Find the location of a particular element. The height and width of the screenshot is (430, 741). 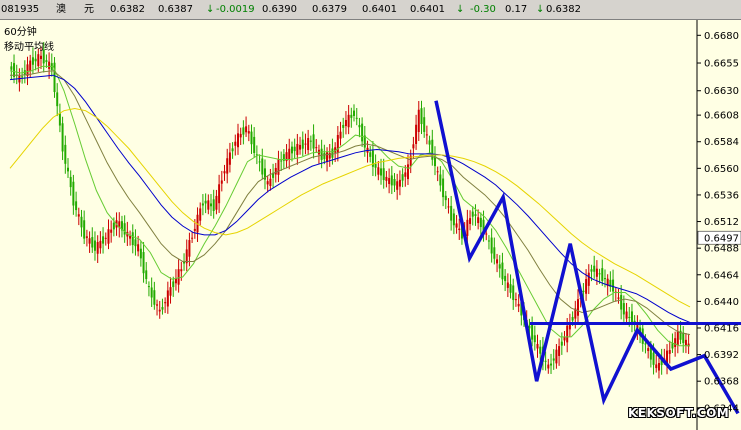

quote-field-2: 0.6387 is located at coordinates (175, 9).